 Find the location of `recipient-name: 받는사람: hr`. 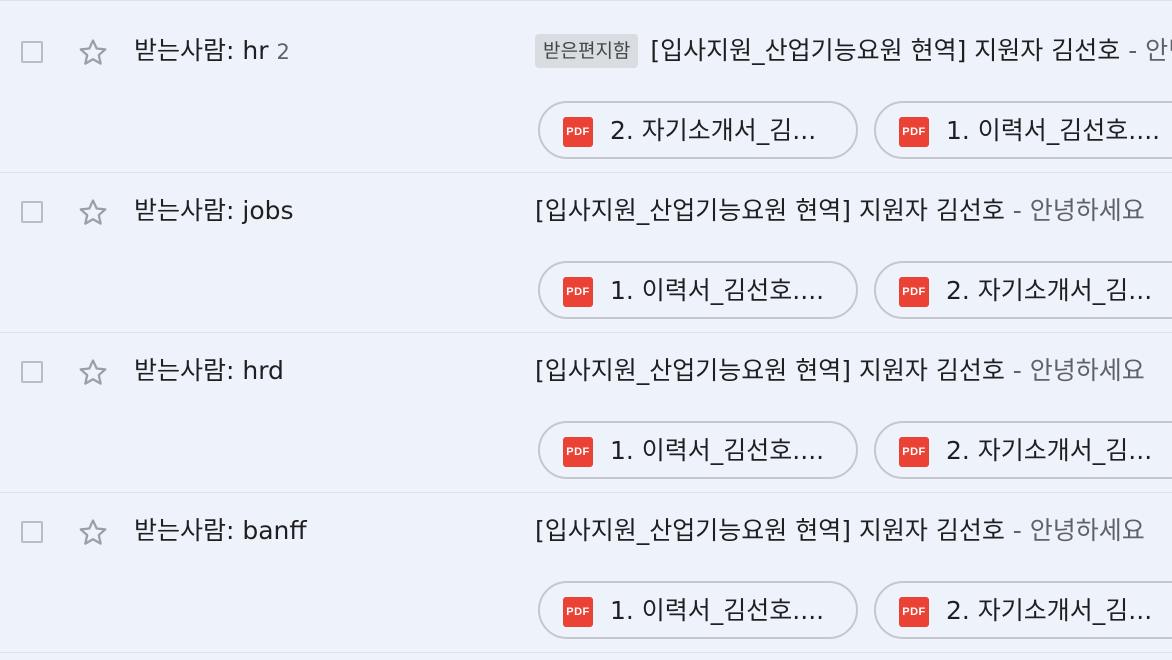

recipient-name: 받는사람: hr is located at coordinates (201, 50).